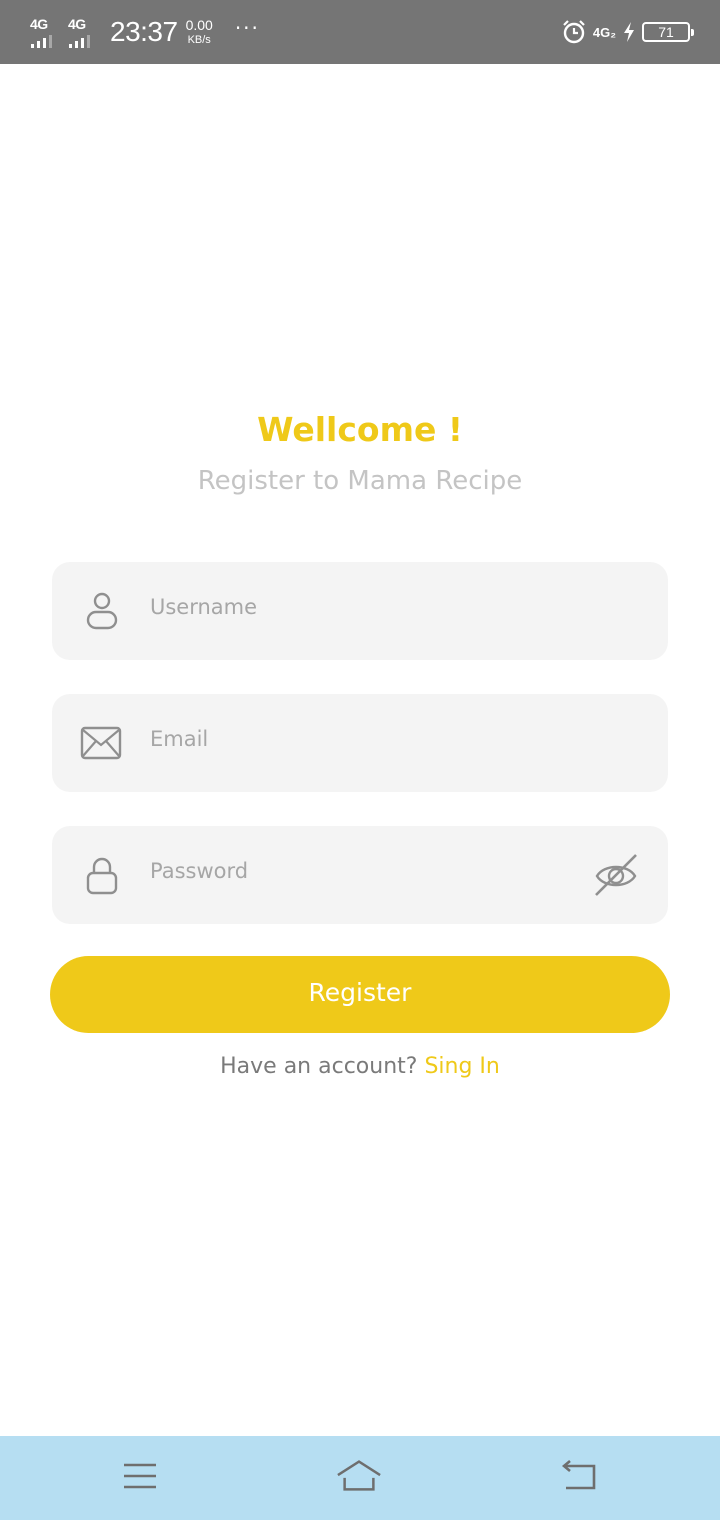 The image size is (720, 1520). What do you see at coordinates (199, 25) in the screenshot?
I see `network-speed-value: 0.00` at bounding box center [199, 25].